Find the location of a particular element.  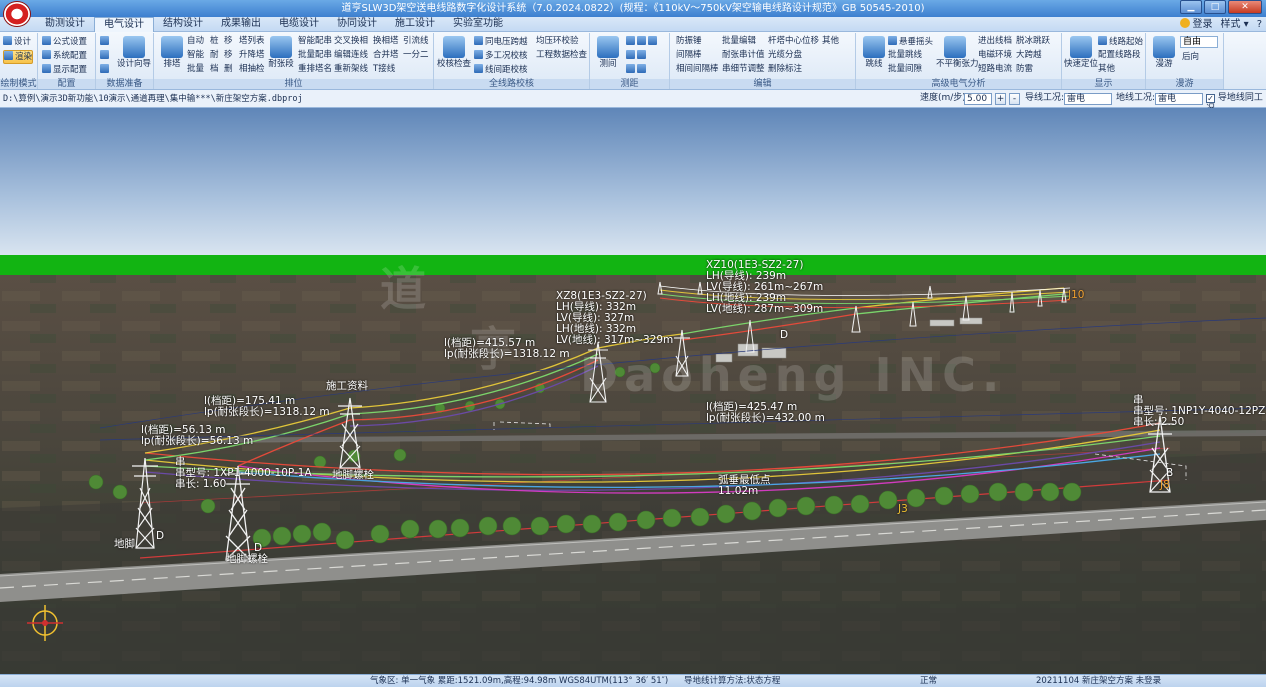

string-detail-button: 串细节调整 is located at coordinates (743, 69).